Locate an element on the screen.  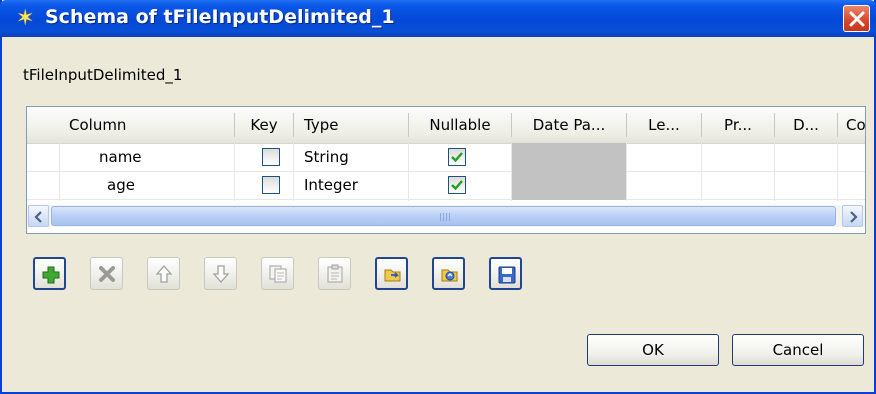
add-icon is located at coordinates (51, 275).